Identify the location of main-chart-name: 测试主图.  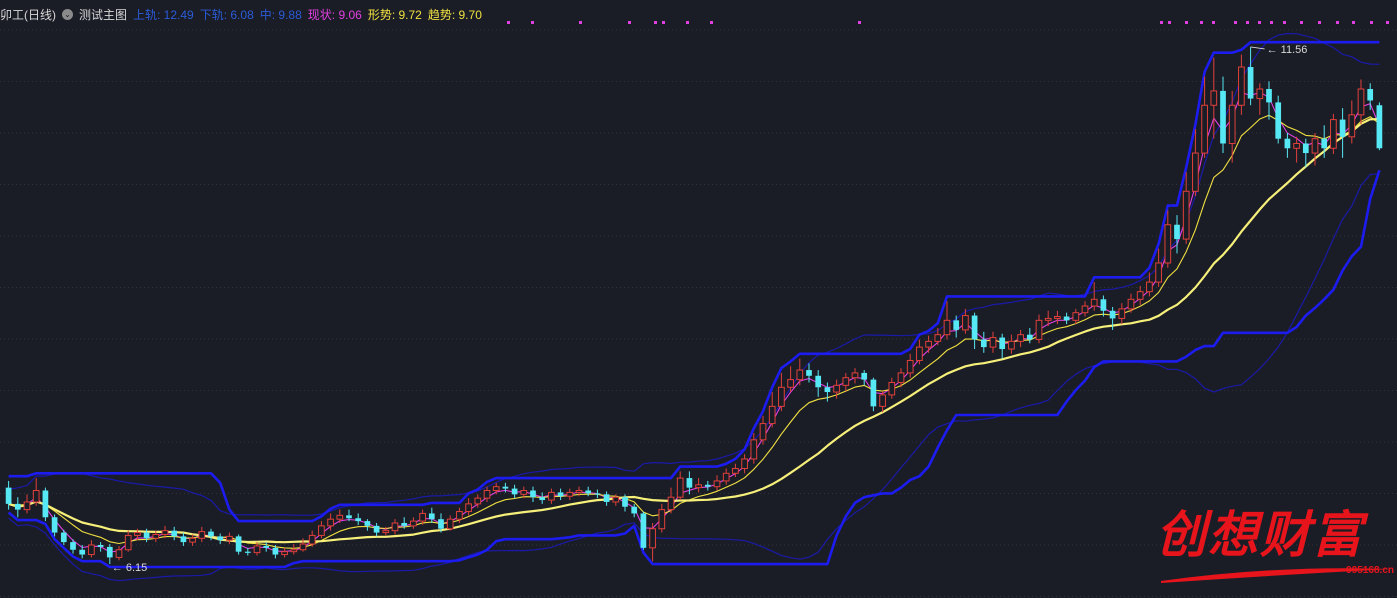
(103, 14).